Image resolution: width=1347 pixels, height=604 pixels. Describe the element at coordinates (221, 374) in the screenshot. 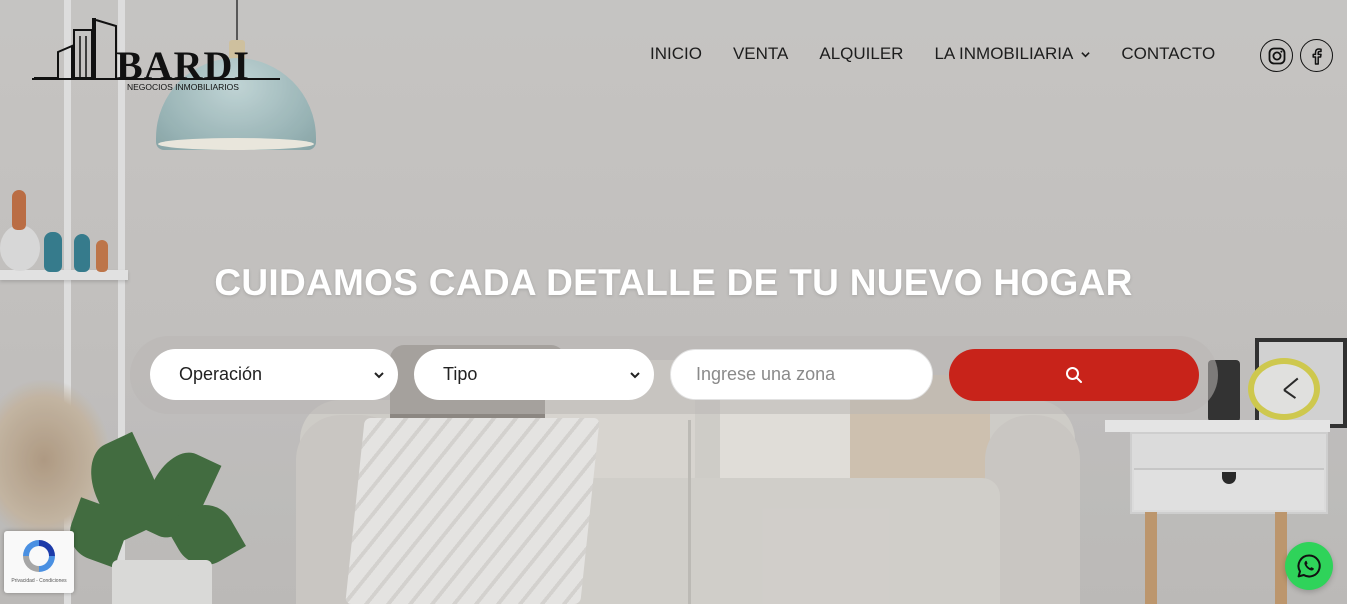

I see `operation-select-value: Operación` at that location.